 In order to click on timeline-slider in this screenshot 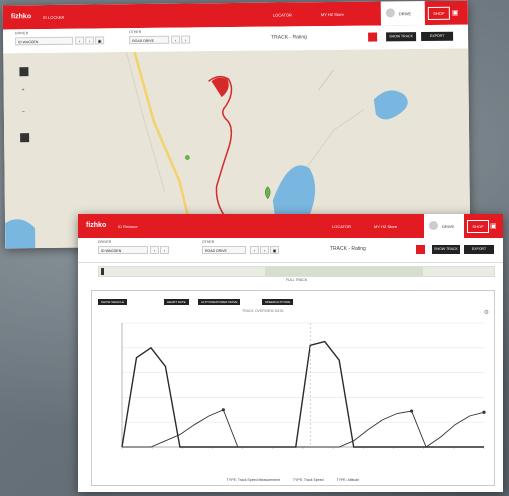, I will do `click(296, 271)`.